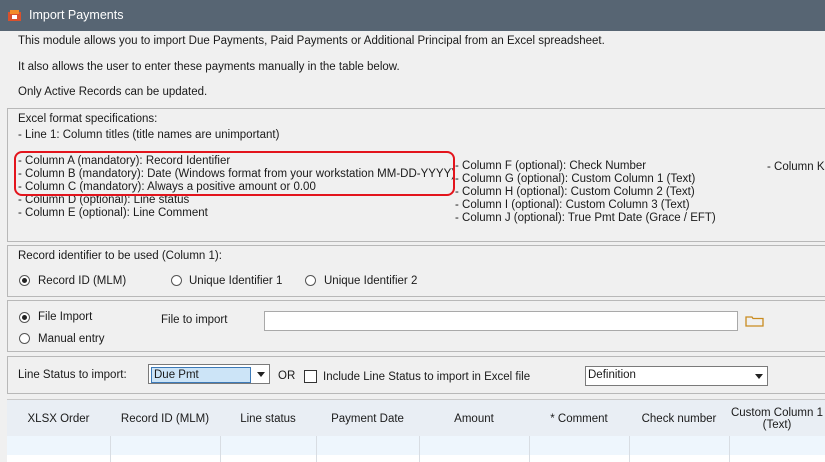  Describe the element at coordinates (370, 281) in the screenshot. I see `radio-unique-identifier-2-label: Unique Identifier 2` at that location.